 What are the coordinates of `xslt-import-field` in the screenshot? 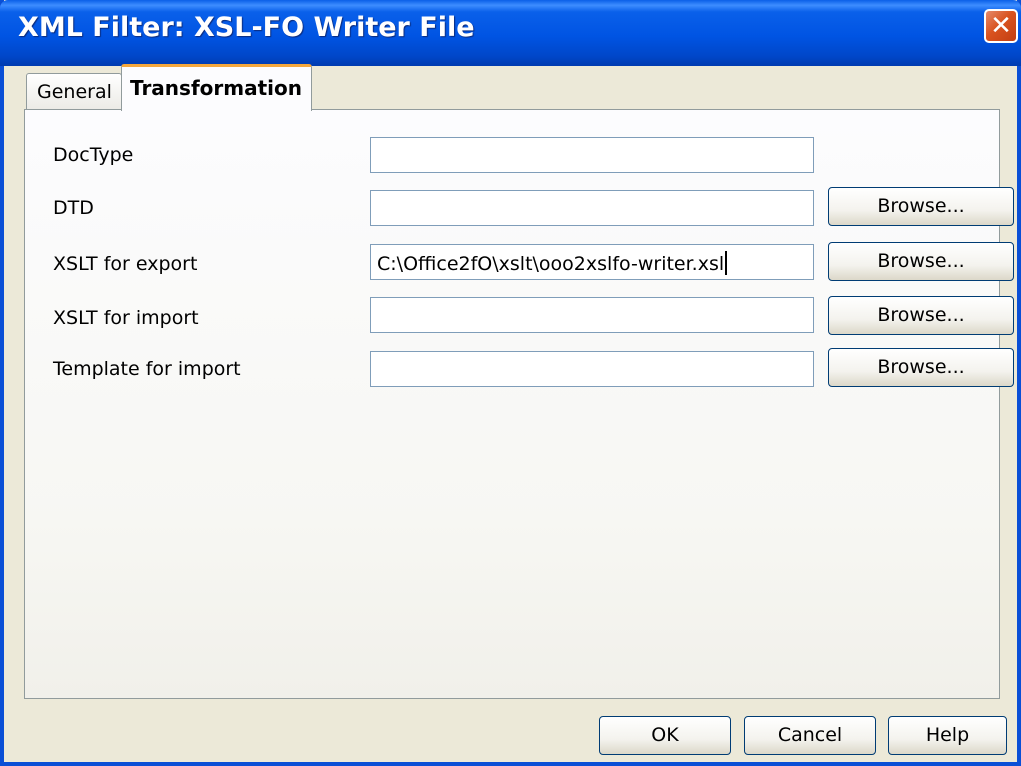 It's located at (592, 315).